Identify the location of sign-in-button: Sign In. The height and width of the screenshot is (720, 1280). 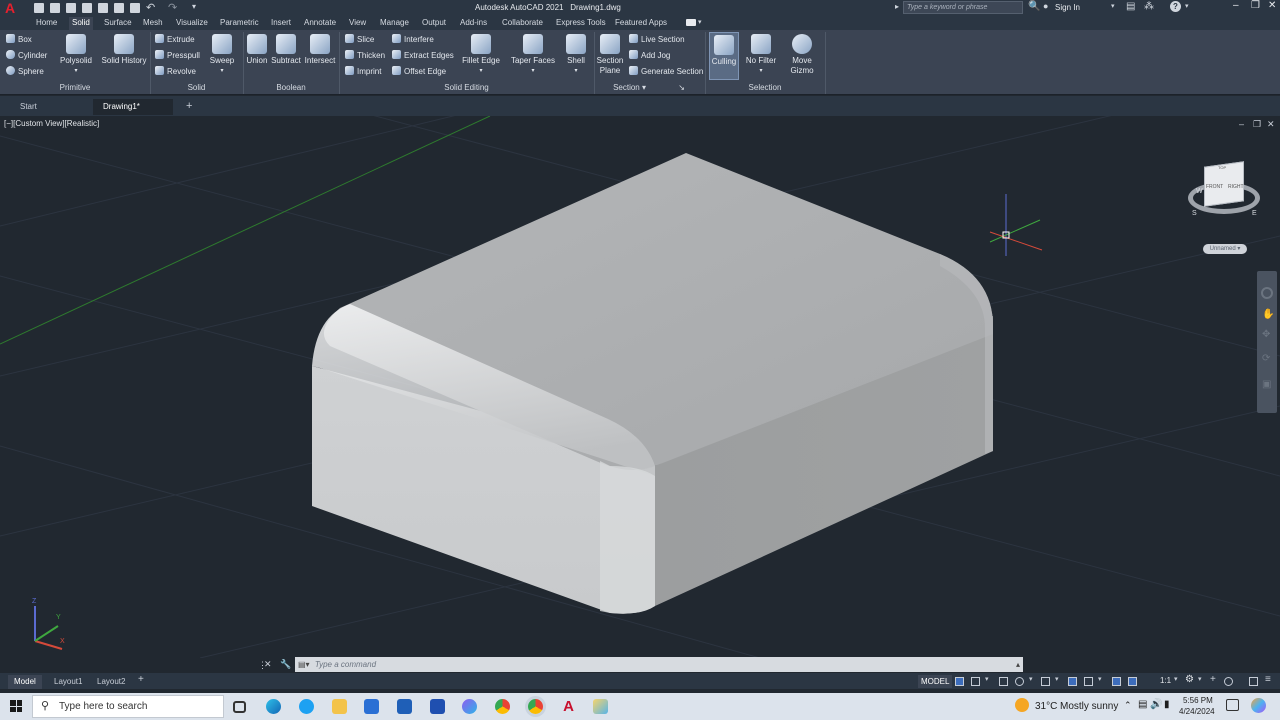
(1067, 7).